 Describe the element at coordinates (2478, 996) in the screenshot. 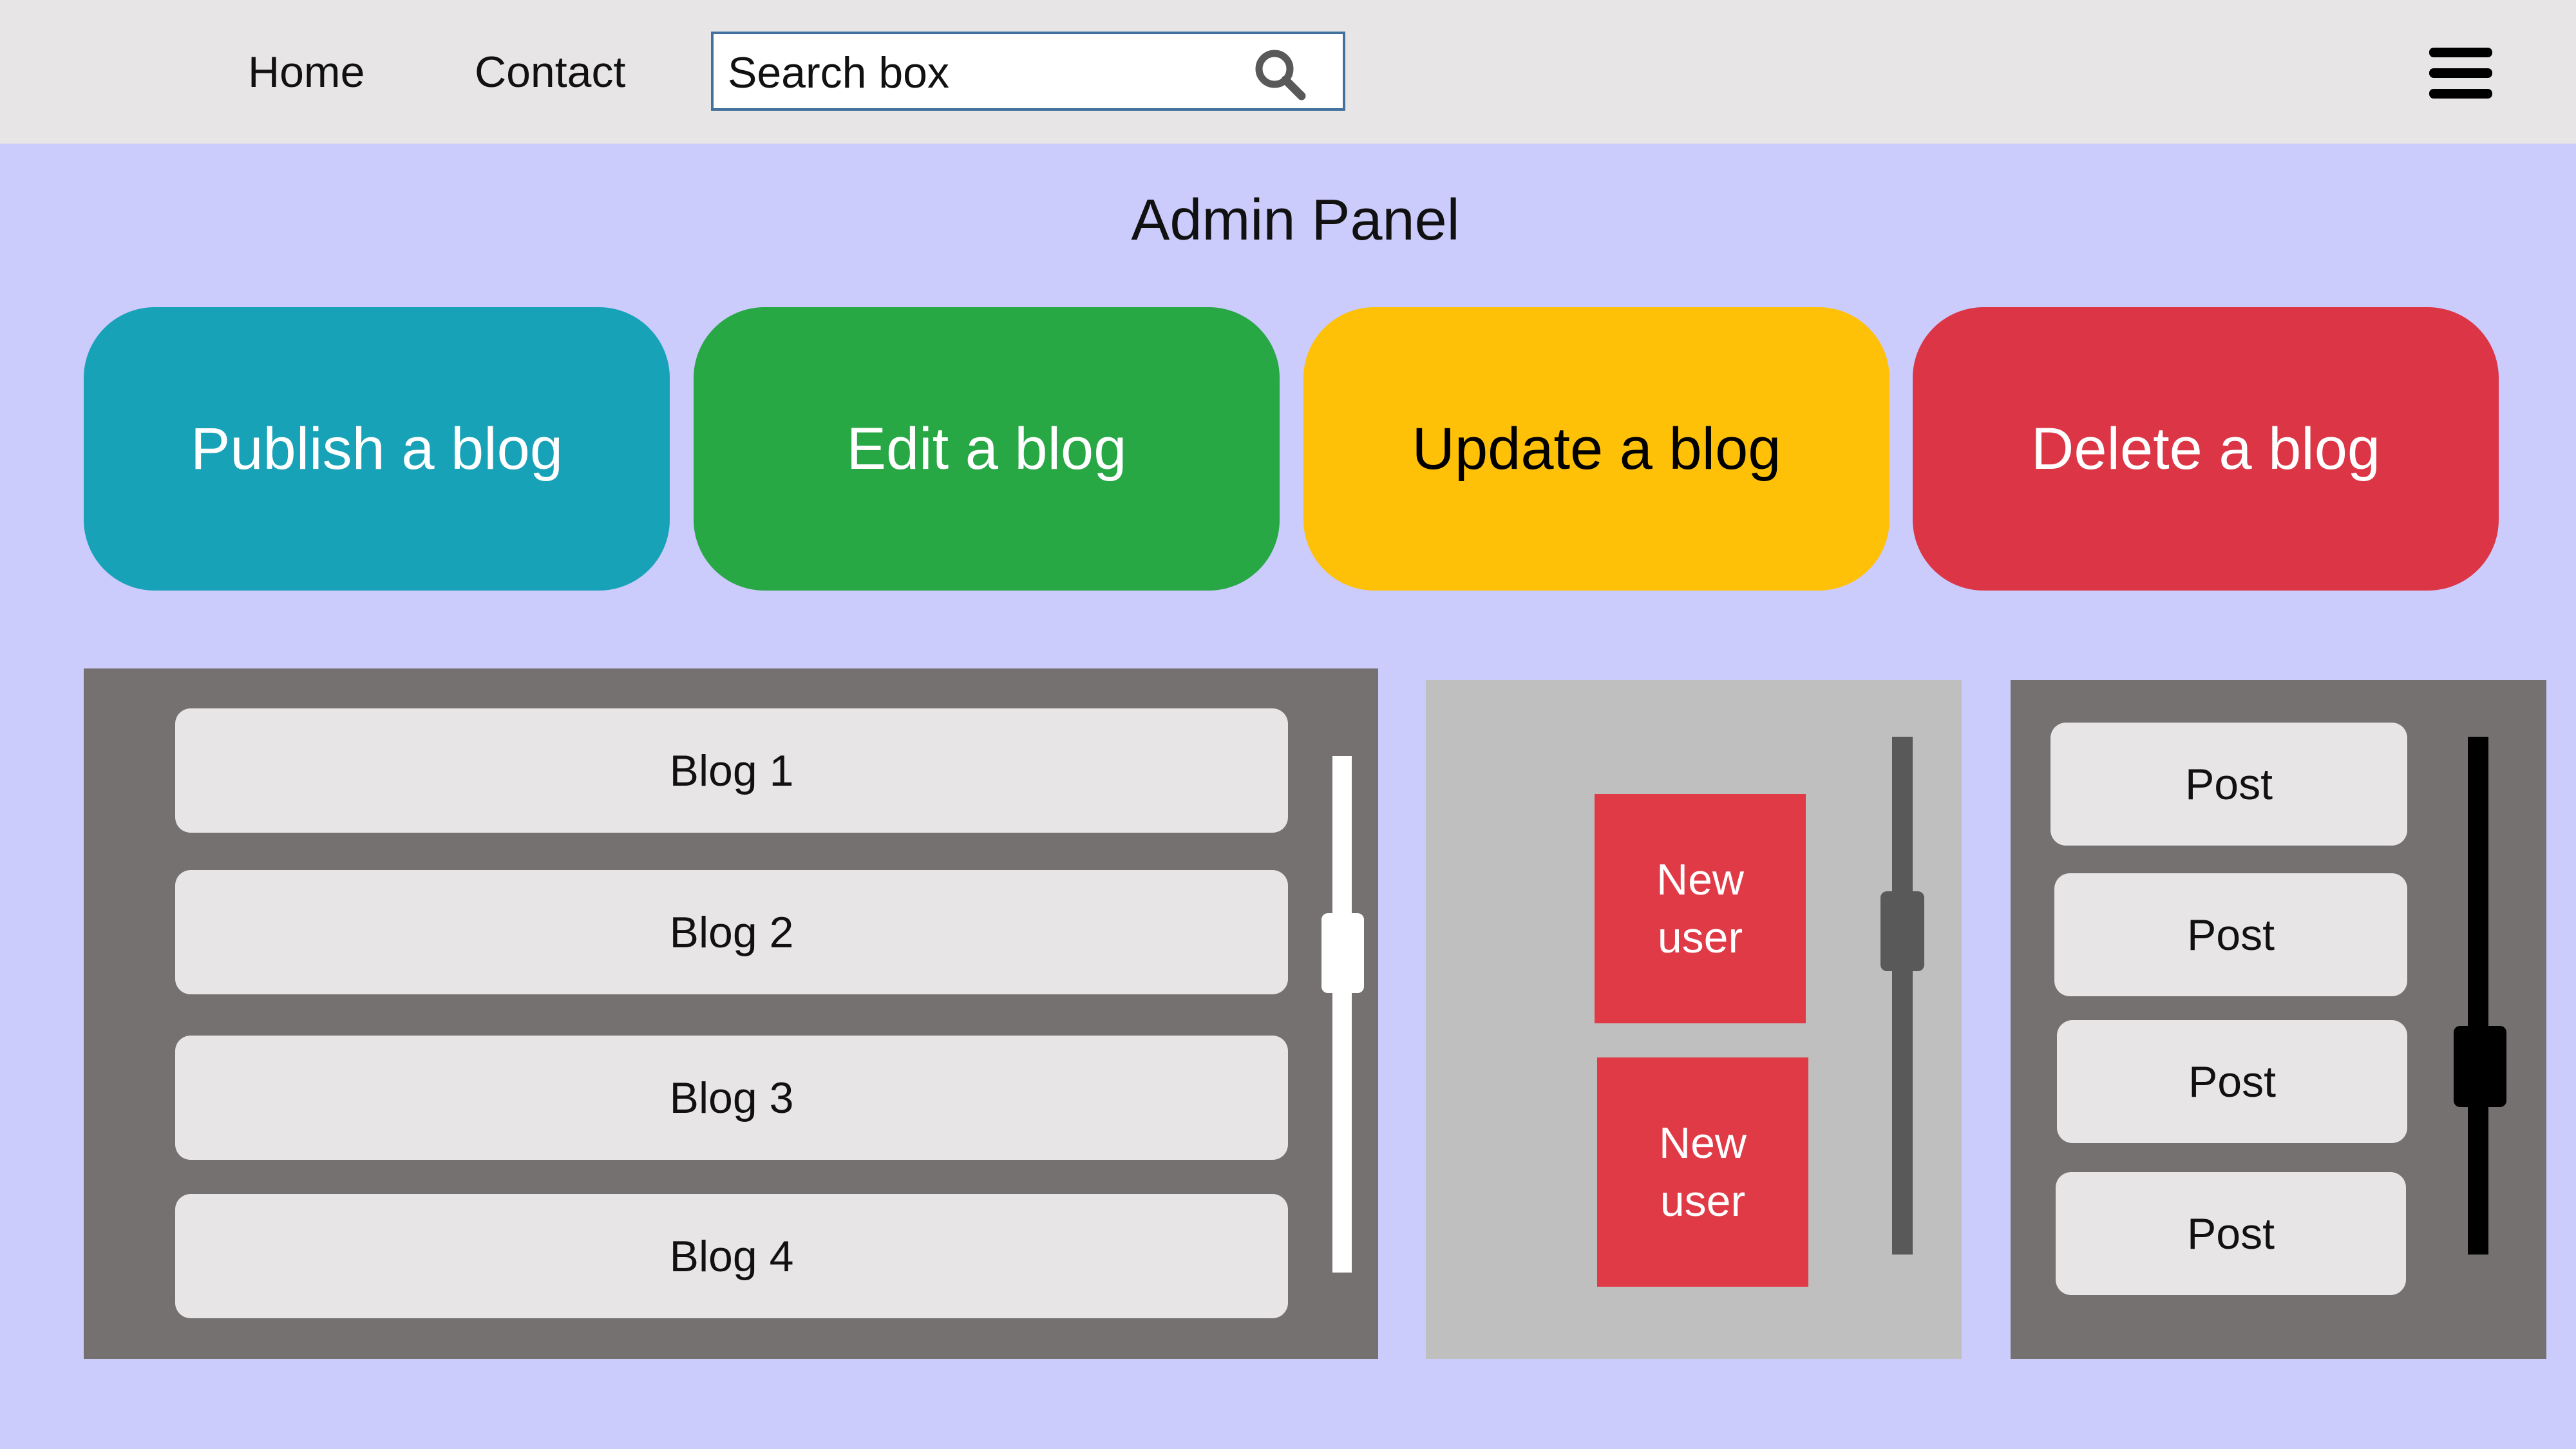

I see `posts-scrollbar-track` at that location.